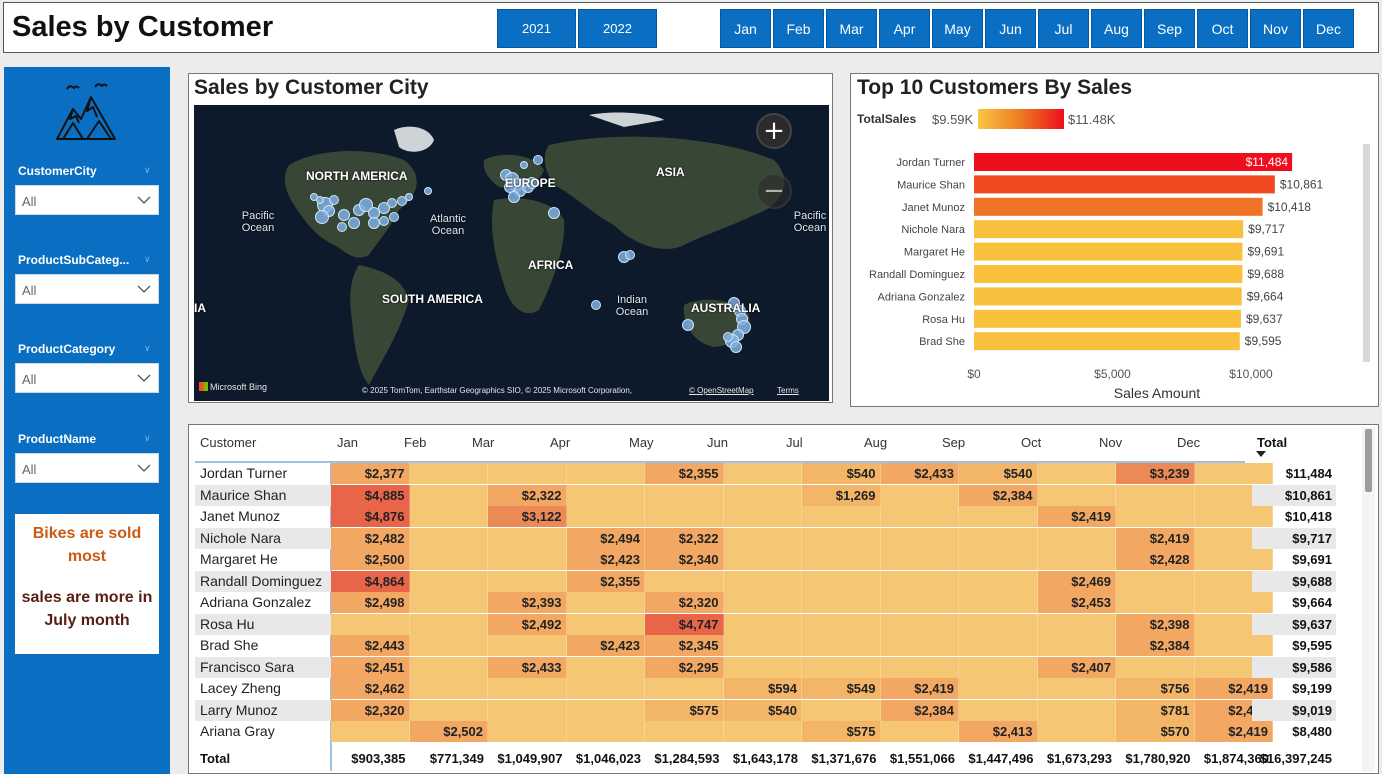 The width and height of the screenshot is (1382, 774). Describe the element at coordinates (263, 624) in the screenshot. I see `matrix-row-customer: Rosa Hu` at that location.